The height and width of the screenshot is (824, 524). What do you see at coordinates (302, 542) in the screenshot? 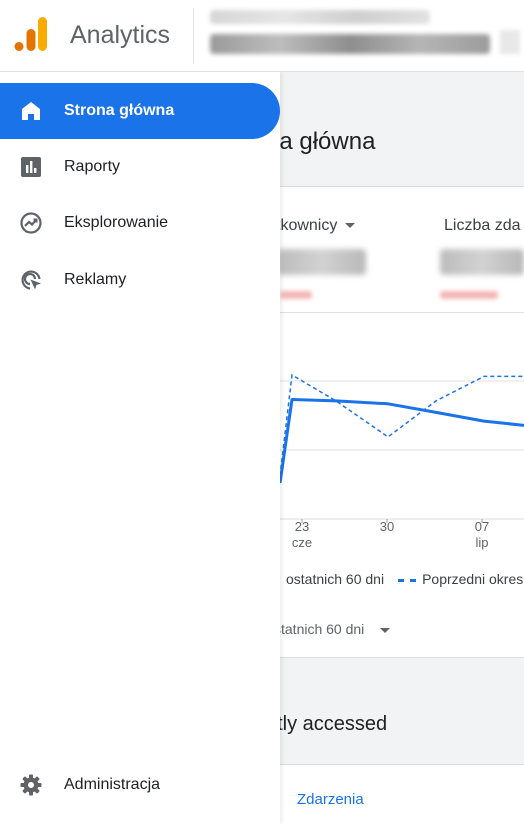
I see `x-tick-month-label: cze` at bounding box center [302, 542].